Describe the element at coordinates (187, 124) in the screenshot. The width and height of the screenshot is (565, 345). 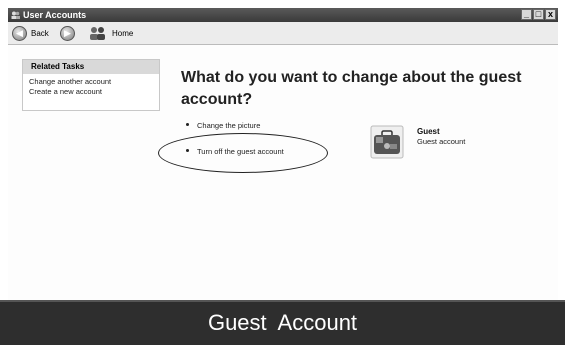
I see `bullet-icon` at that location.